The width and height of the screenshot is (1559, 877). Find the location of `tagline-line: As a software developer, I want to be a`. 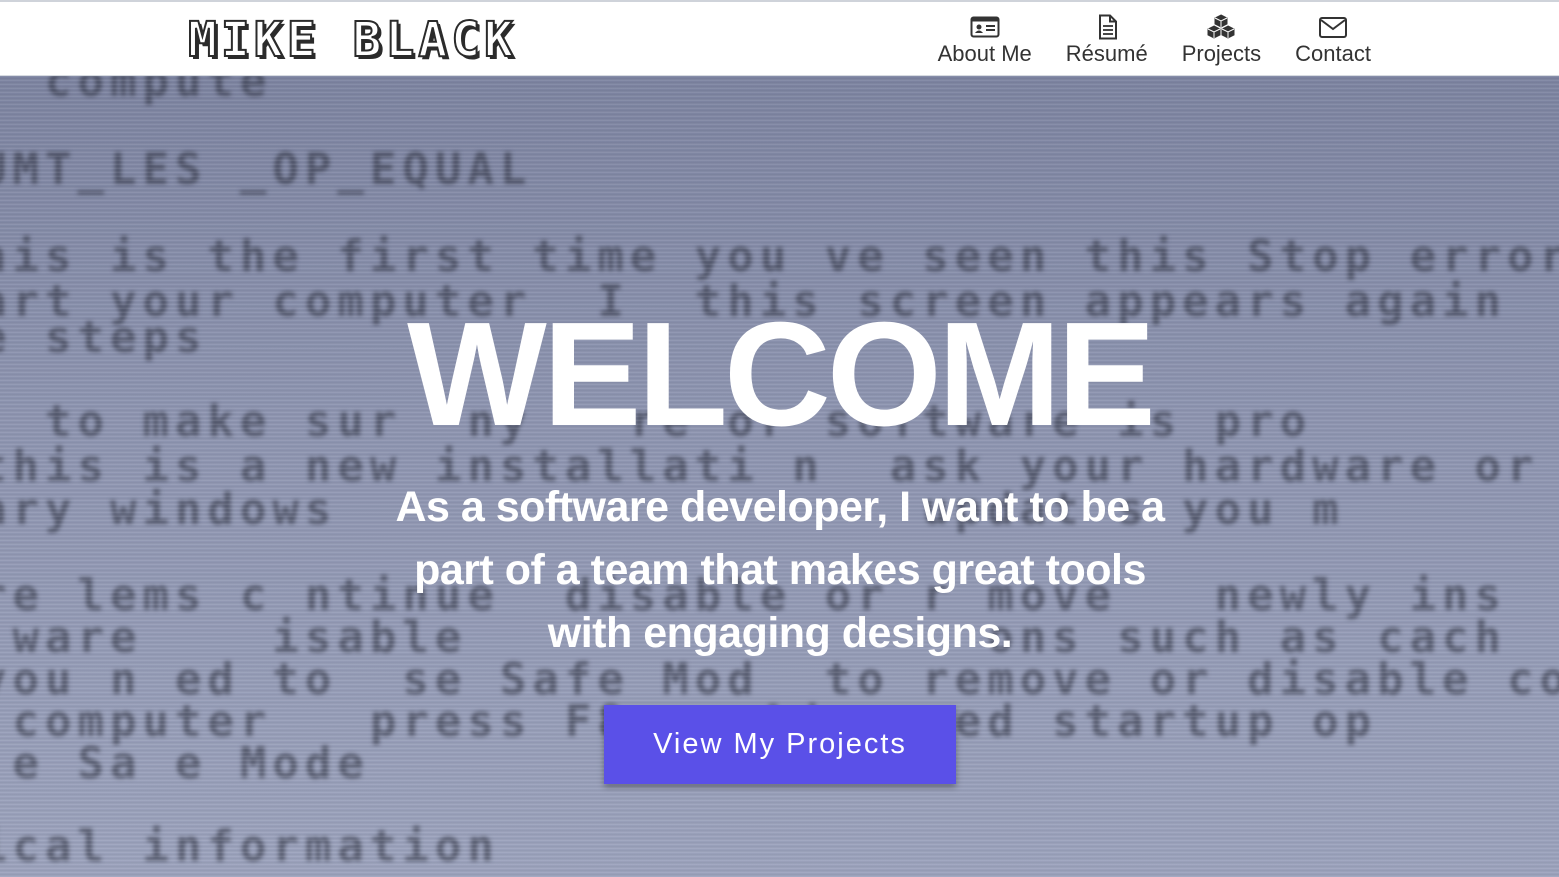

tagline-line: As a software developer, I want to be a is located at coordinates (780, 507).